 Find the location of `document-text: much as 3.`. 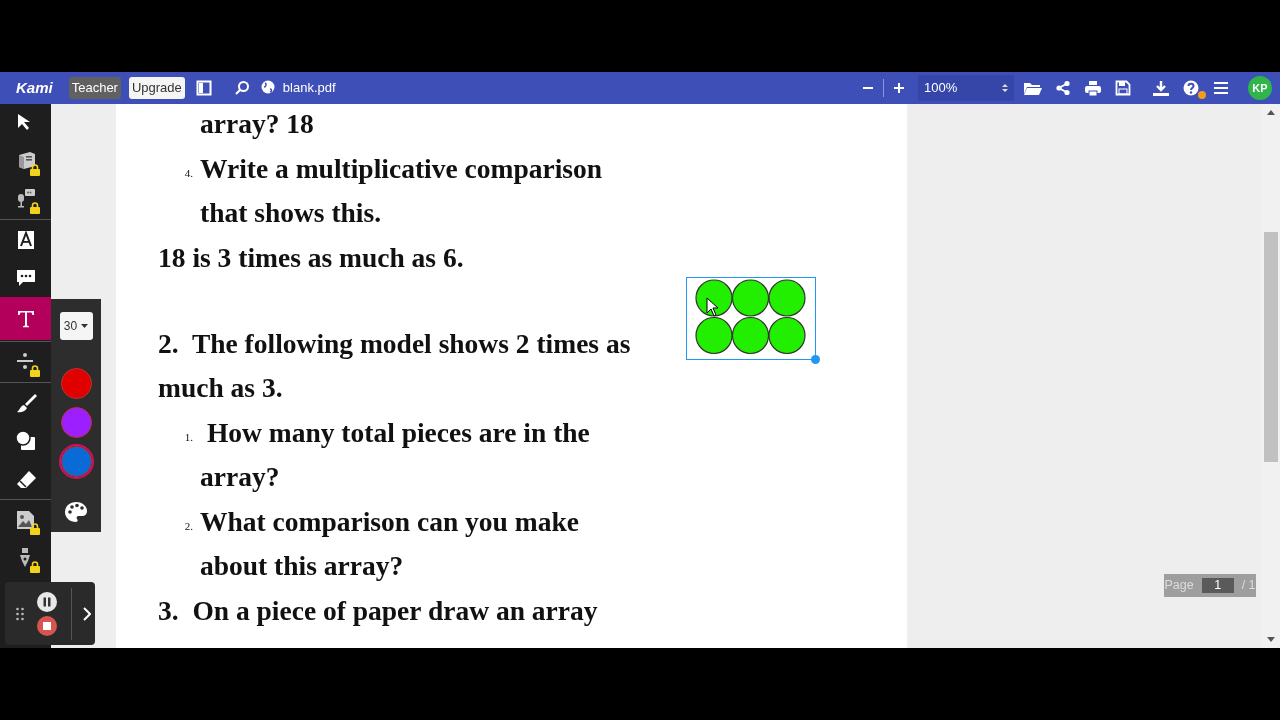

document-text: much as 3. is located at coordinates (220, 388).